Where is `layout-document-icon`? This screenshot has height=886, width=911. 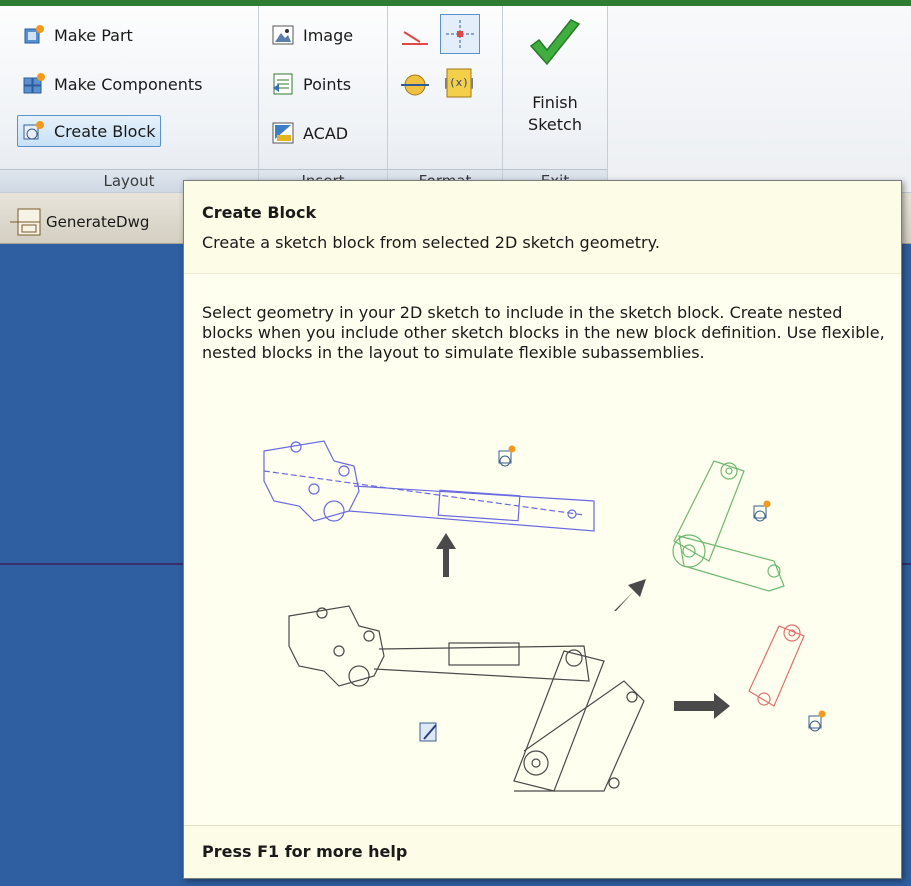
layout-document-icon is located at coordinates (25, 222).